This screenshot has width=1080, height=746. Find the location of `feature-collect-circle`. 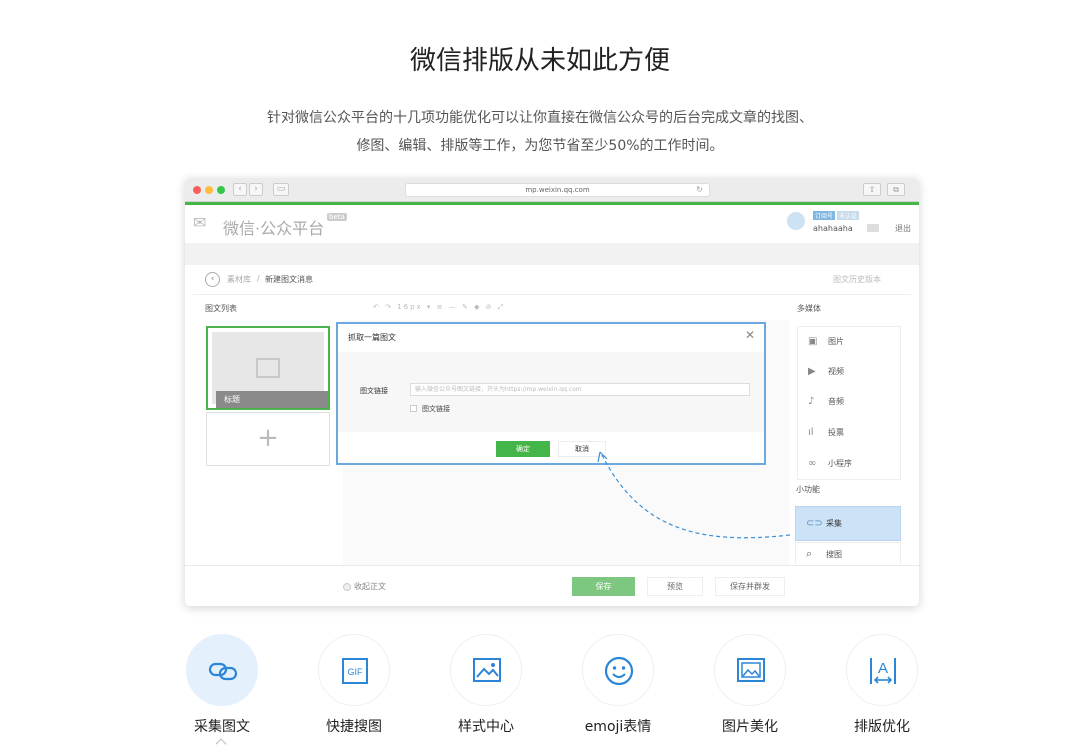

feature-collect-circle is located at coordinates (222, 670).